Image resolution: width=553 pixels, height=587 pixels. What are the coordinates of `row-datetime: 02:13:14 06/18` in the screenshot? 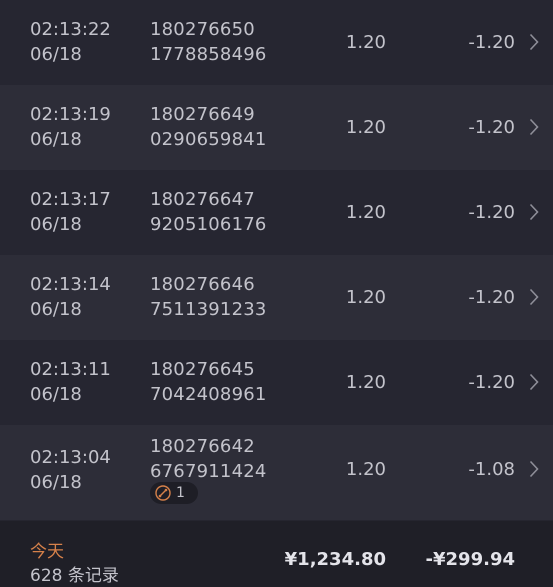 It's located at (70, 297).